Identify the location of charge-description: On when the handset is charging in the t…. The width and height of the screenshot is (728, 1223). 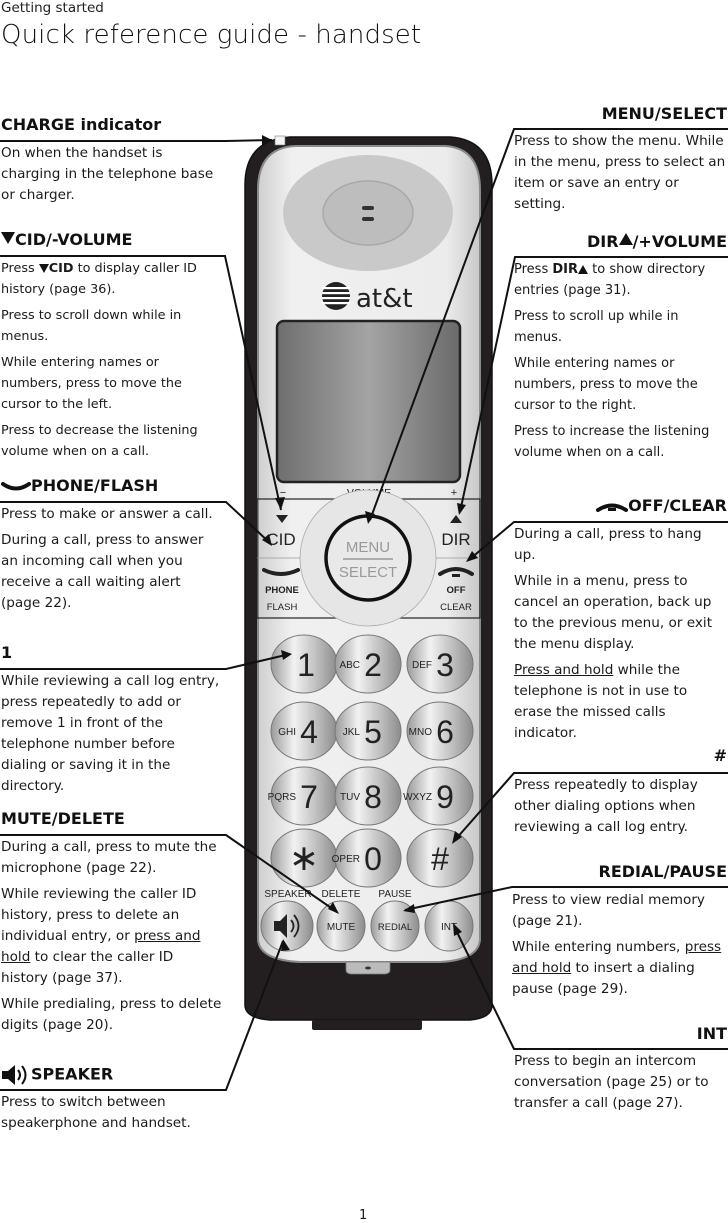
(107, 174).